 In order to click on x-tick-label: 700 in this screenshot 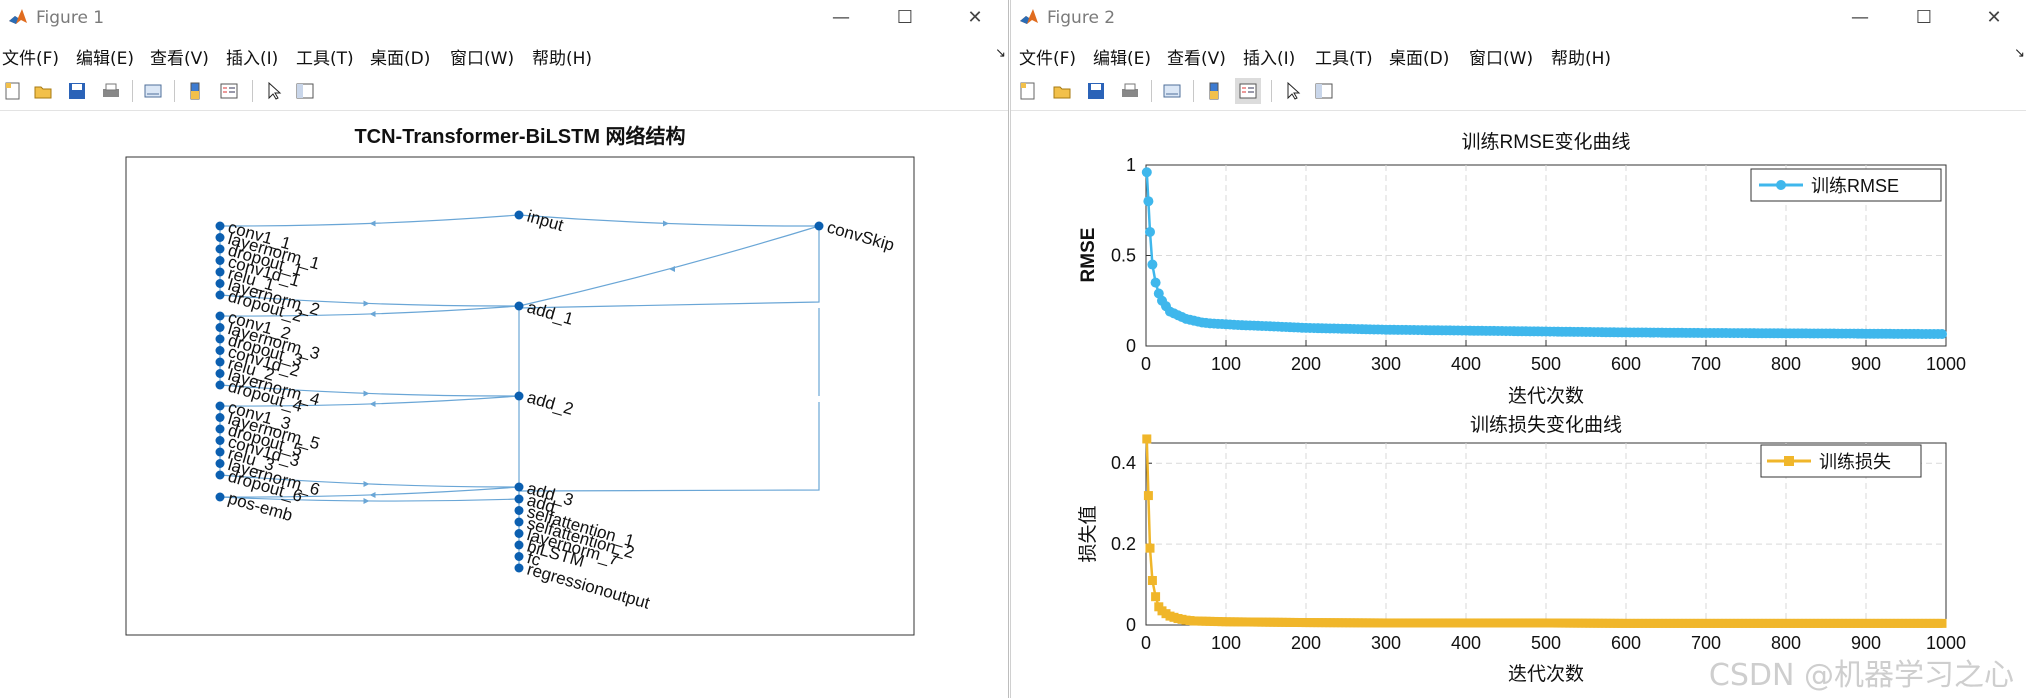, I will do `click(1706, 364)`.